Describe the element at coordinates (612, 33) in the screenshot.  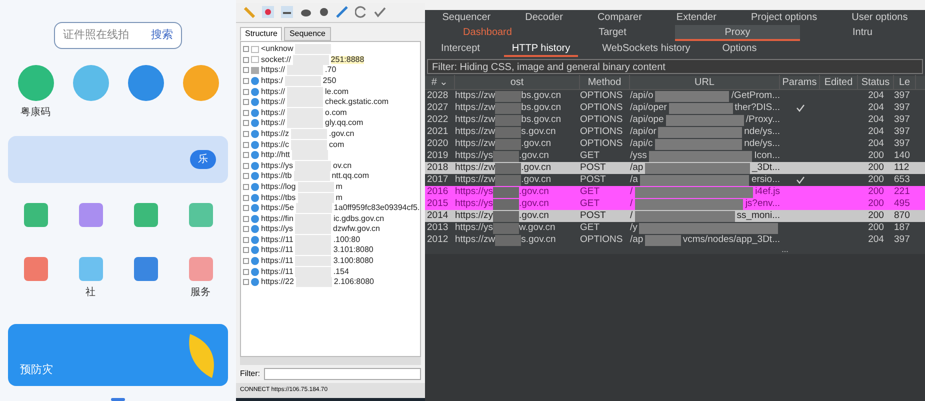
I see `tool-tab: Target` at that location.